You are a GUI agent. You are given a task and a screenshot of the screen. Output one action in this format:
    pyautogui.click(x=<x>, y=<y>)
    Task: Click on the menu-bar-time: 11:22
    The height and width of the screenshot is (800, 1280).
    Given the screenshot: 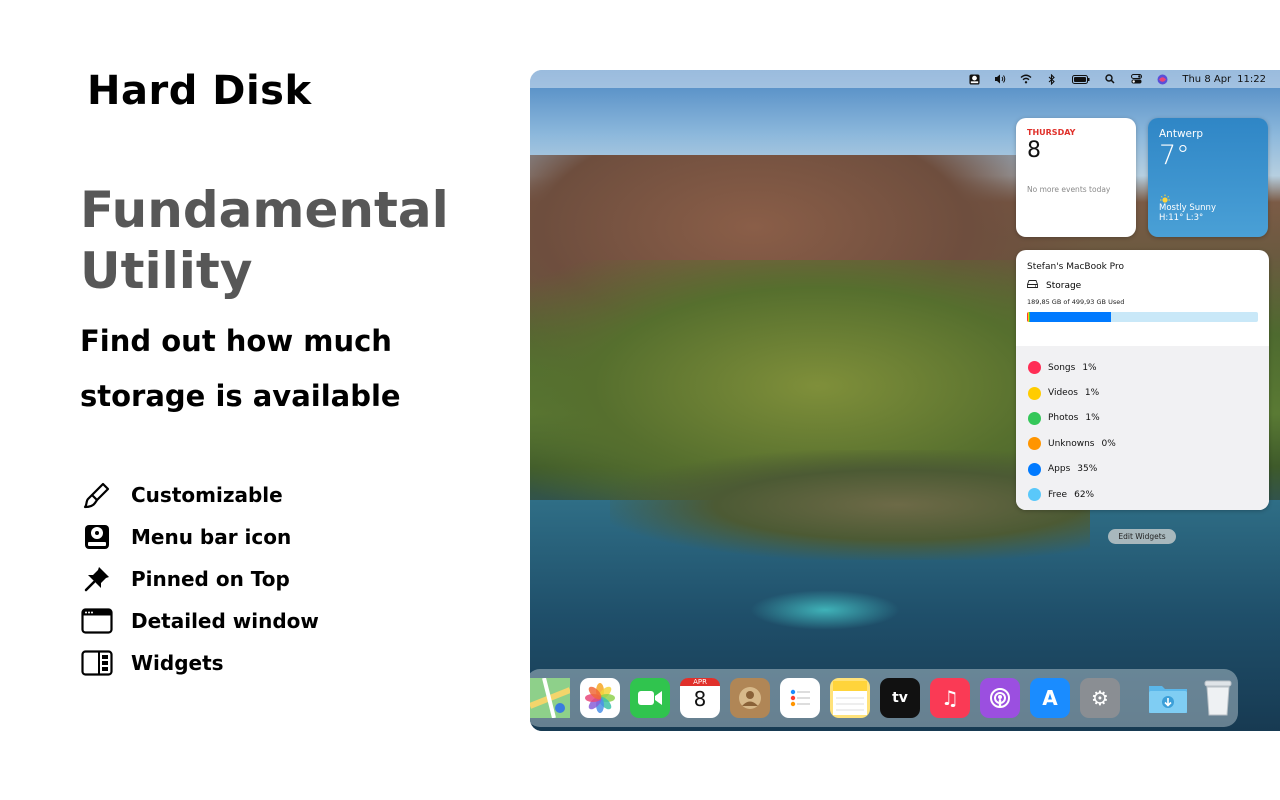 What is the action you would take?
    pyautogui.click(x=1251, y=79)
    